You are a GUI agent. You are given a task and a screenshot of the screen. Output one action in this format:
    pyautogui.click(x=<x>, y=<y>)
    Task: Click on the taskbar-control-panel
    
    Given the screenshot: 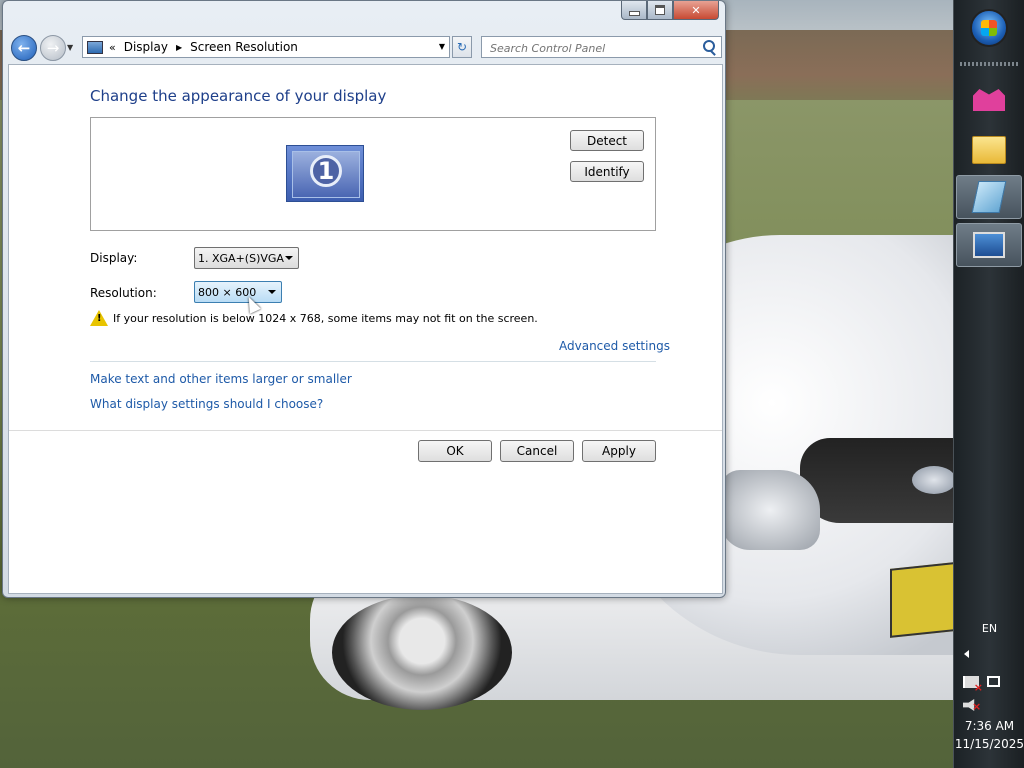 What is the action you would take?
    pyautogui.click(x=989, y=245)
    